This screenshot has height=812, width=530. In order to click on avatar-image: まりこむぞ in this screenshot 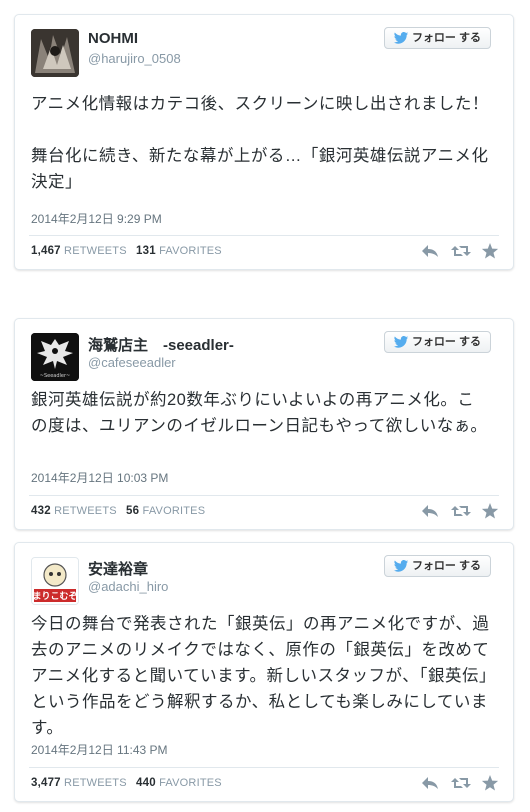, I will do `click(55, 581)`.